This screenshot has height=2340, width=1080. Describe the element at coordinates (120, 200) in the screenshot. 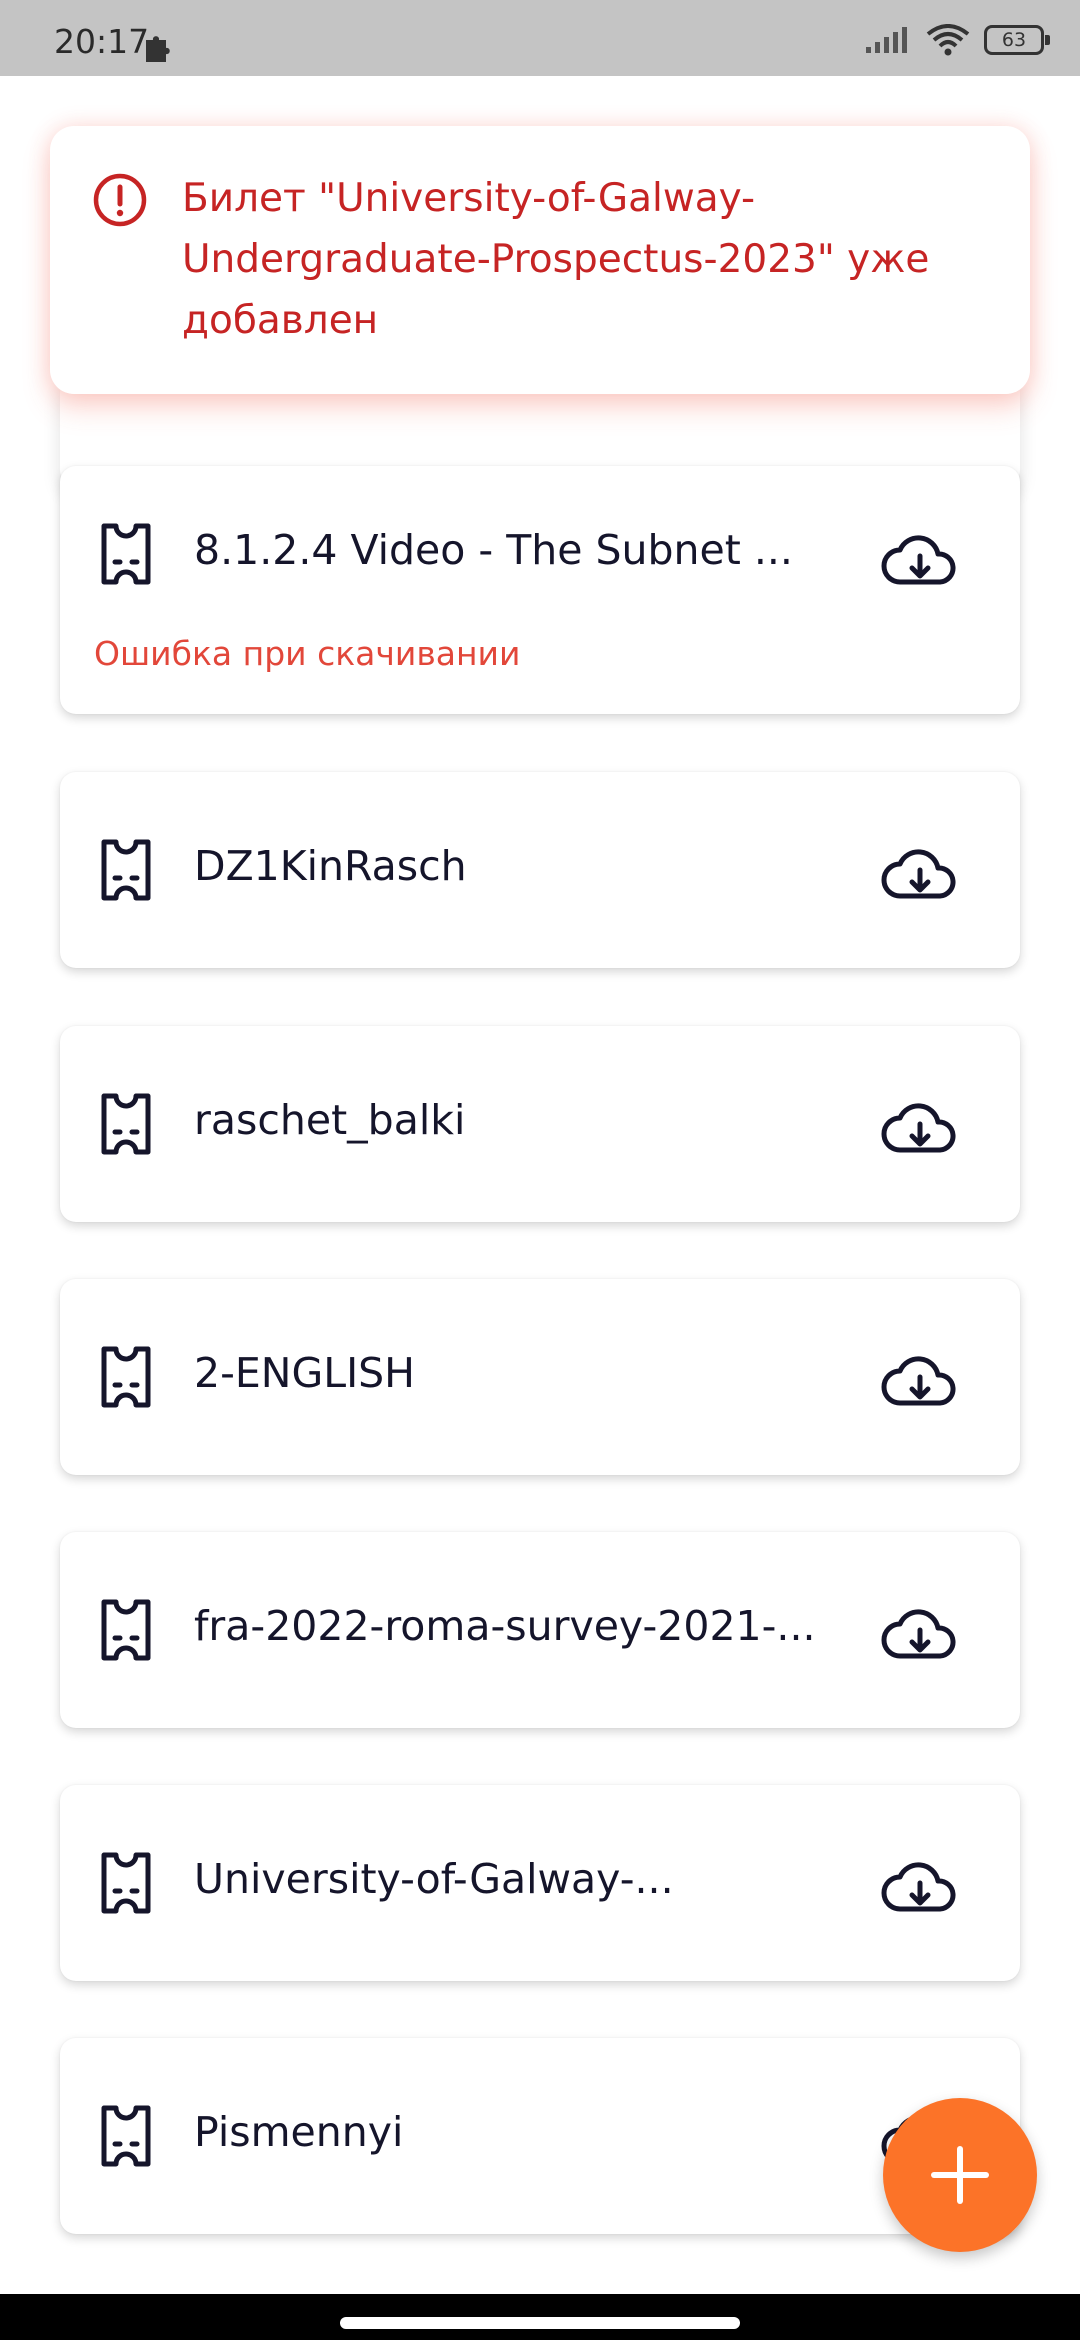

I see `alert-circle-icon` at that location.